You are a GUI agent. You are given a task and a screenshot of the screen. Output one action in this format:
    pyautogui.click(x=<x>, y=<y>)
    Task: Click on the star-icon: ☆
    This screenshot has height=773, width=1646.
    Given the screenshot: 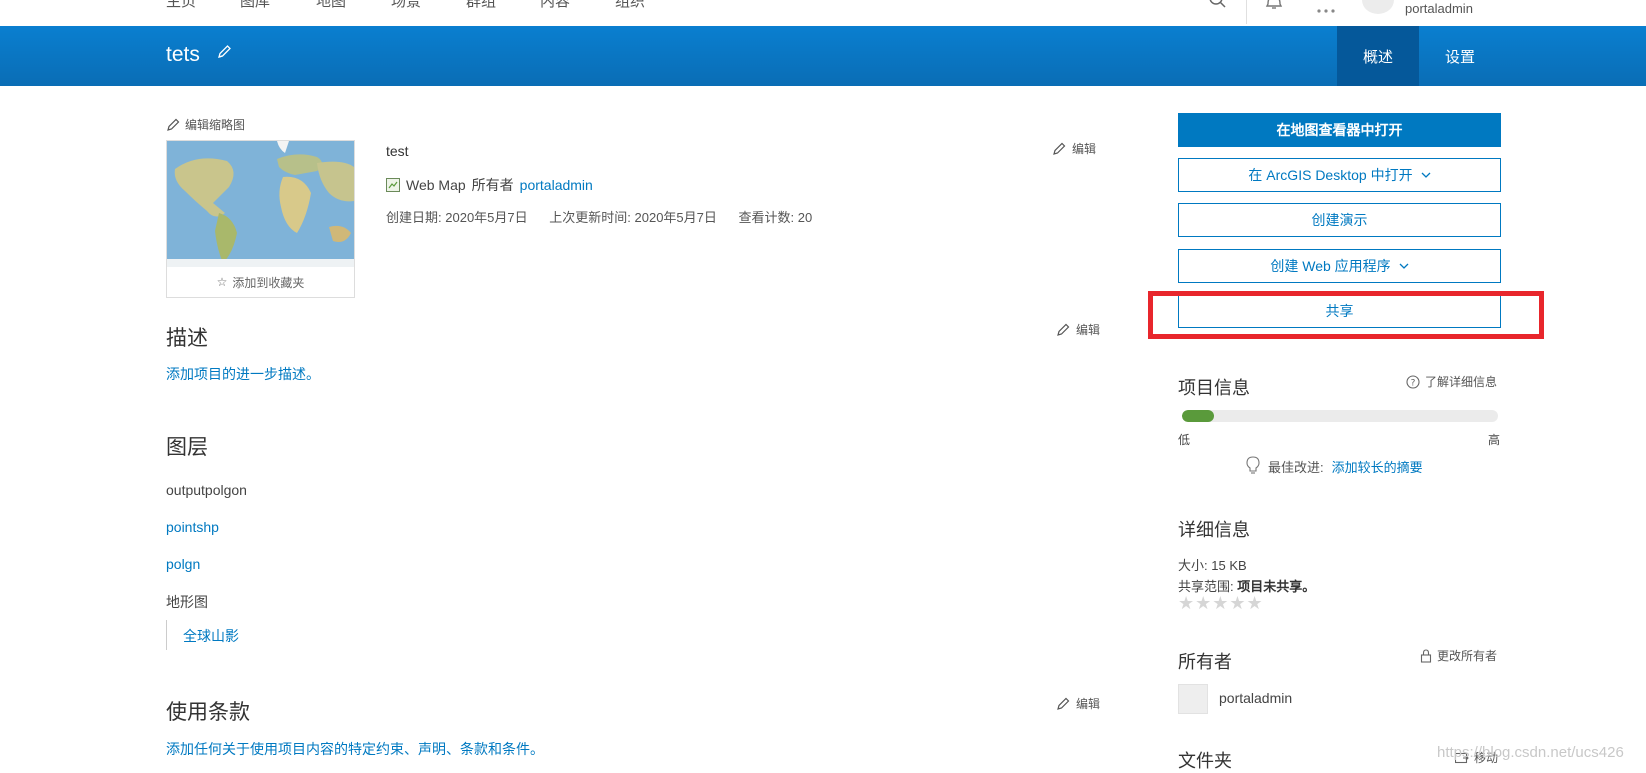 What is the action you would take?
    pyautogui.click(x=222, y=282)
    